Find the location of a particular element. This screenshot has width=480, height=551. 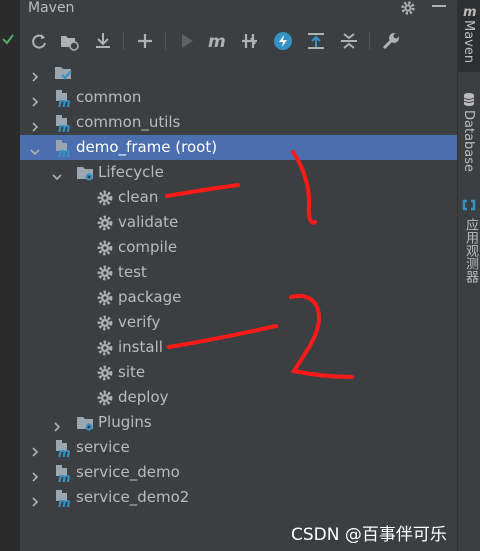

tree-row-plugins: Plugins is located at coordinates (238, 422).